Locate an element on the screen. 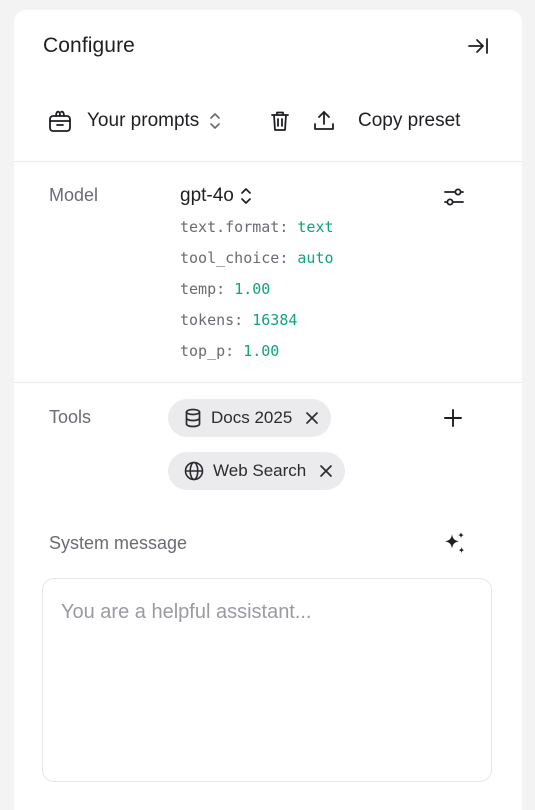 Image resolution: width=535 pixels, height=810 pixels. plus-icon is located at coordinates (453, 418).